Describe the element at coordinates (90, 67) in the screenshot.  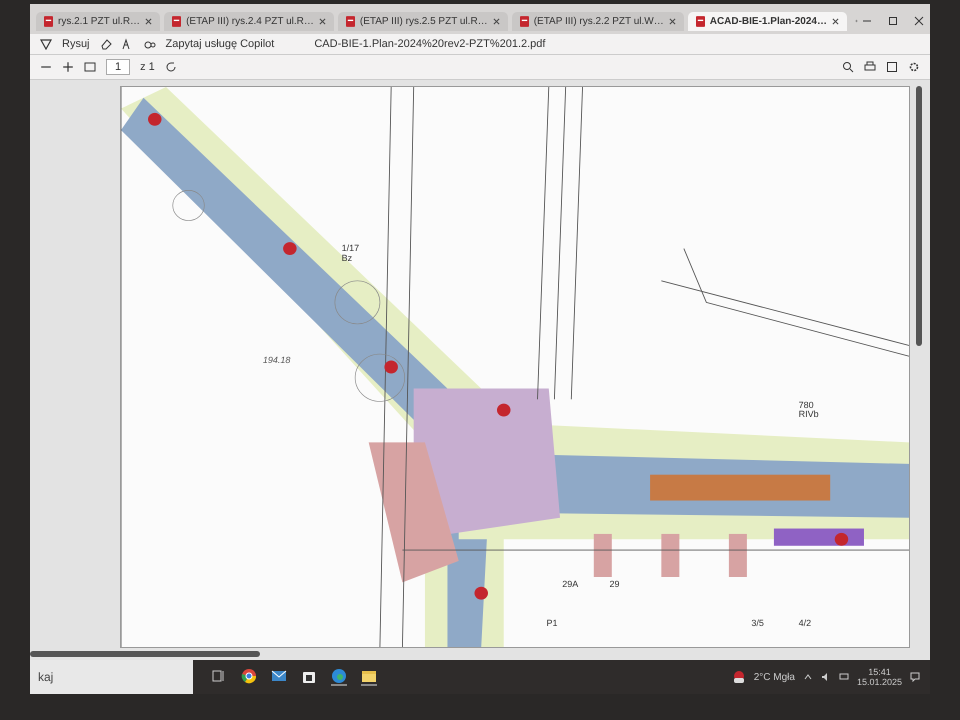
I see `fit-page-icon` at that location.